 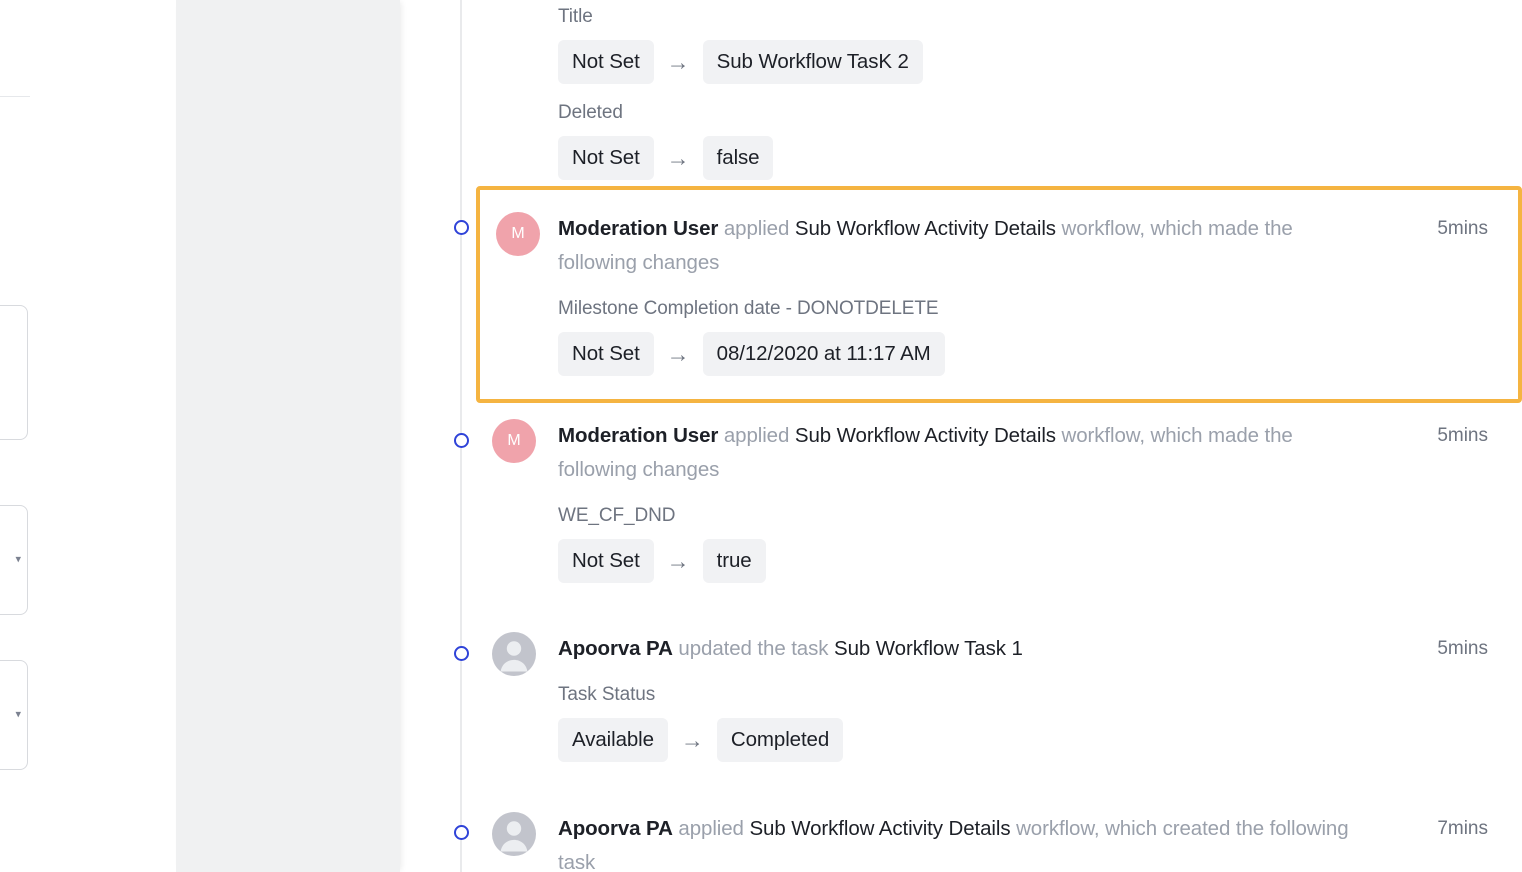 What do you see at coordinates (1040, 740) in the screenshot?
I see `change-row: Available → Completed` at bounding box center [1040, 740].